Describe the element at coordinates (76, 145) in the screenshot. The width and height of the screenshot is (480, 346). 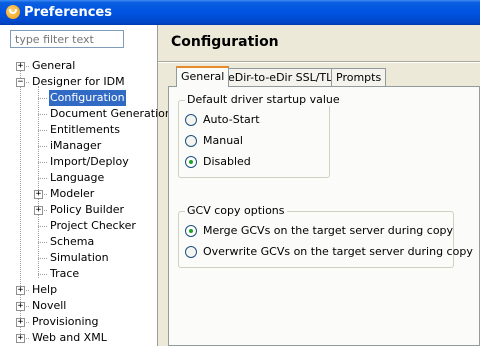
I see `tree-item-label: iManager` at that location.